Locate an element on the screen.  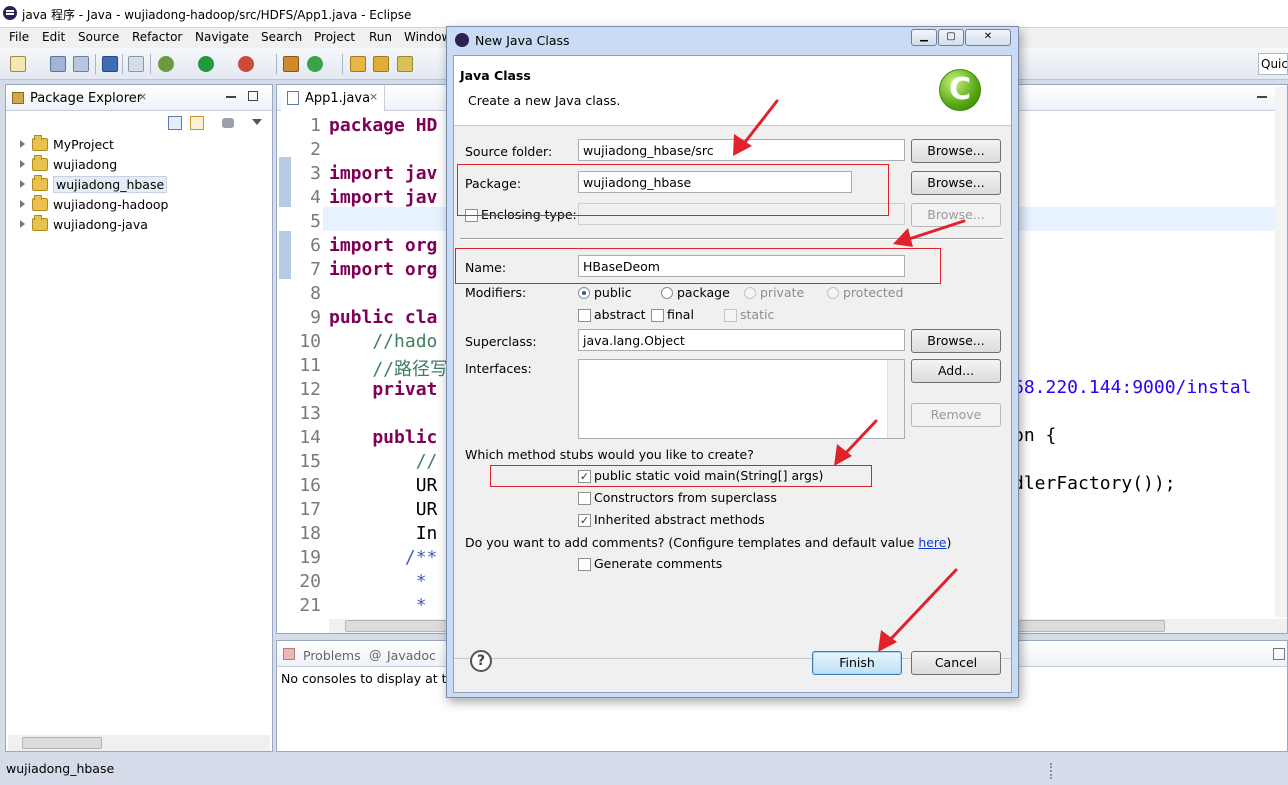
inherited-methods-checkbox: ✓ is located at coordinates (584, 520).